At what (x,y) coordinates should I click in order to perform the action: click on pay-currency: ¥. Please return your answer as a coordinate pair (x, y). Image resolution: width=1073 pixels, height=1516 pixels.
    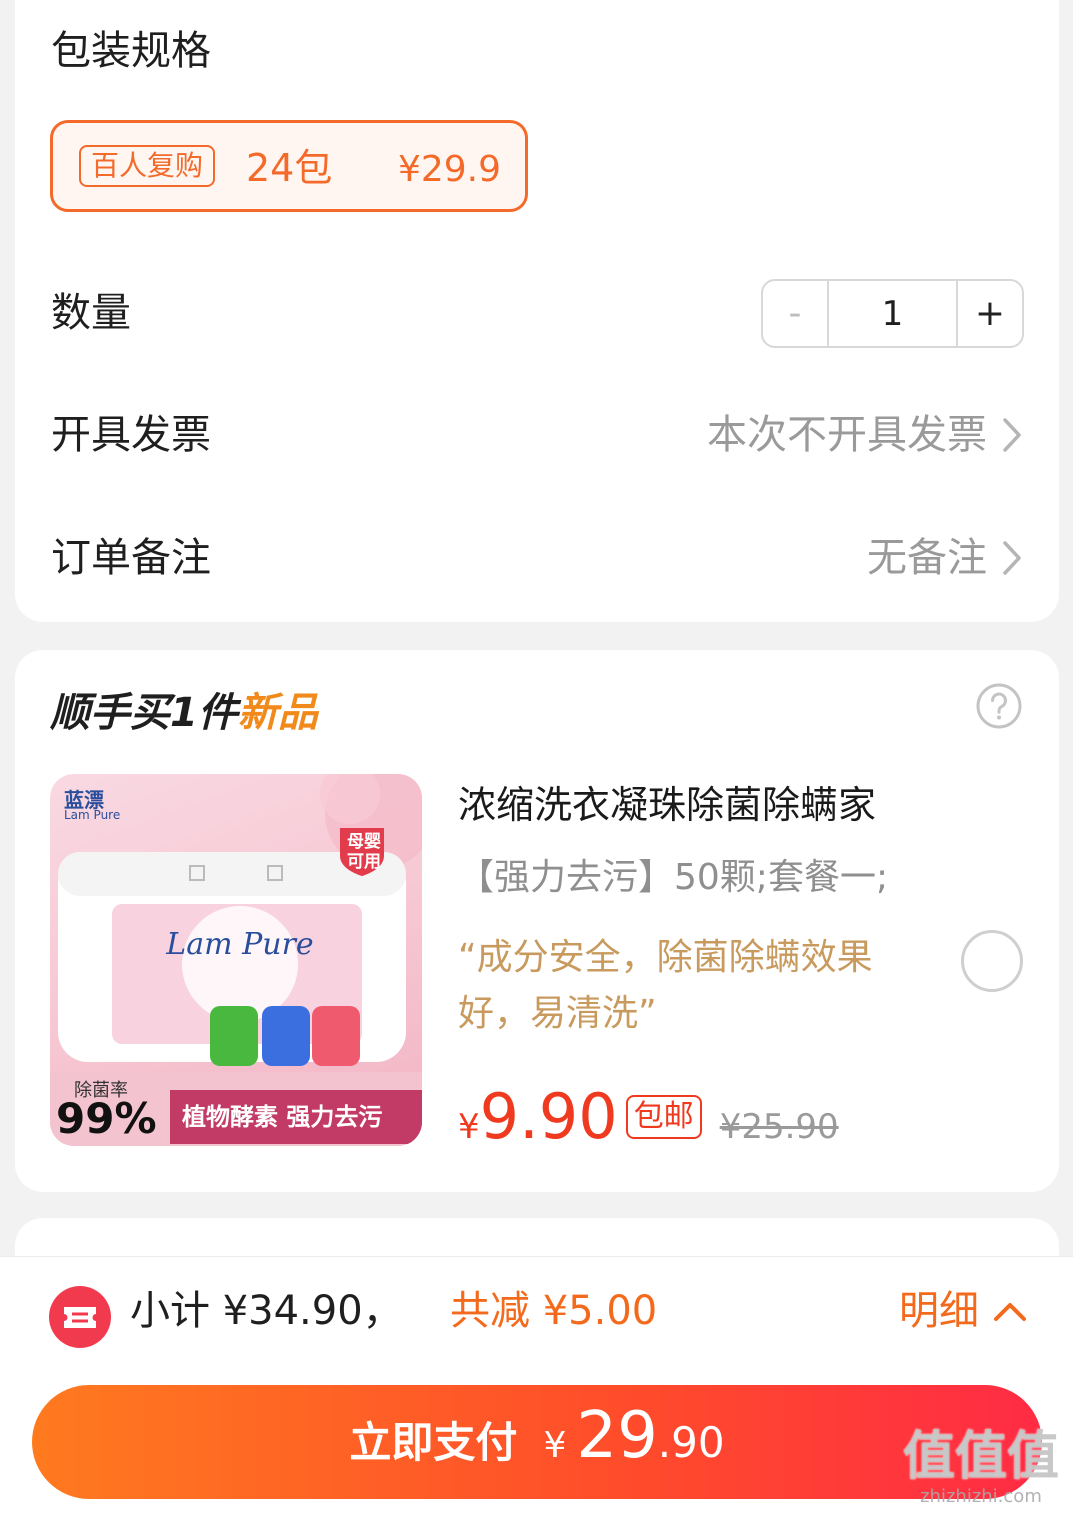
    Looking at the image, I should click on (555, 1445).